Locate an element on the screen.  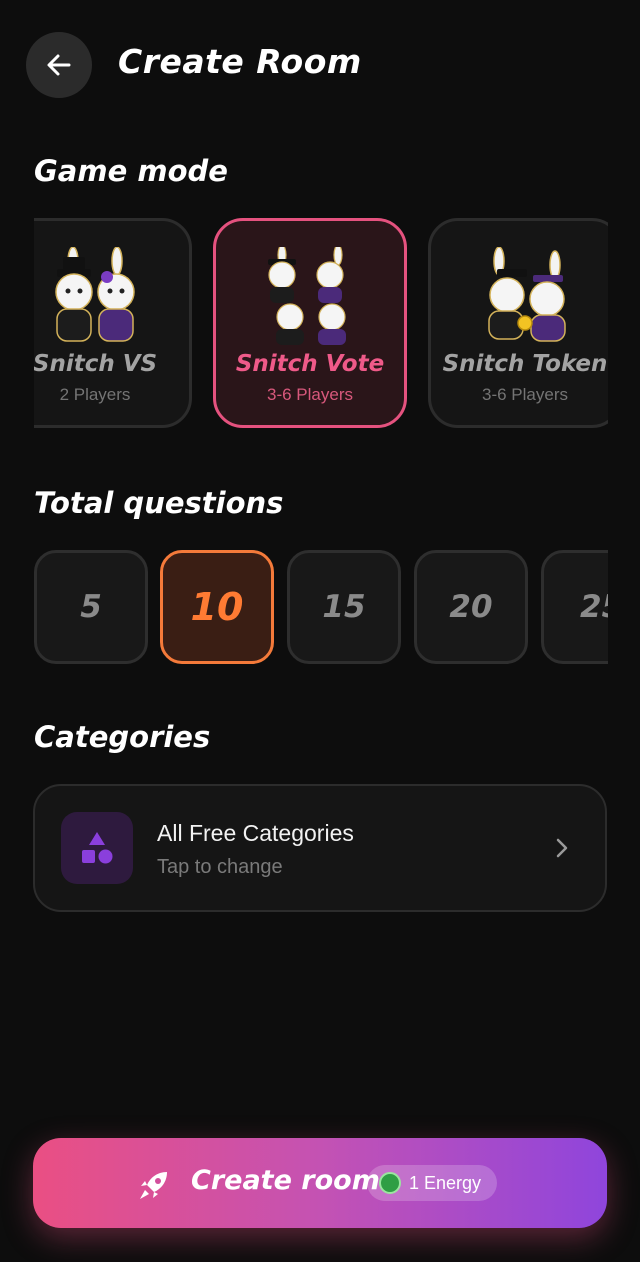
mode-players: 2 Players is located at coordinates (95, 394).